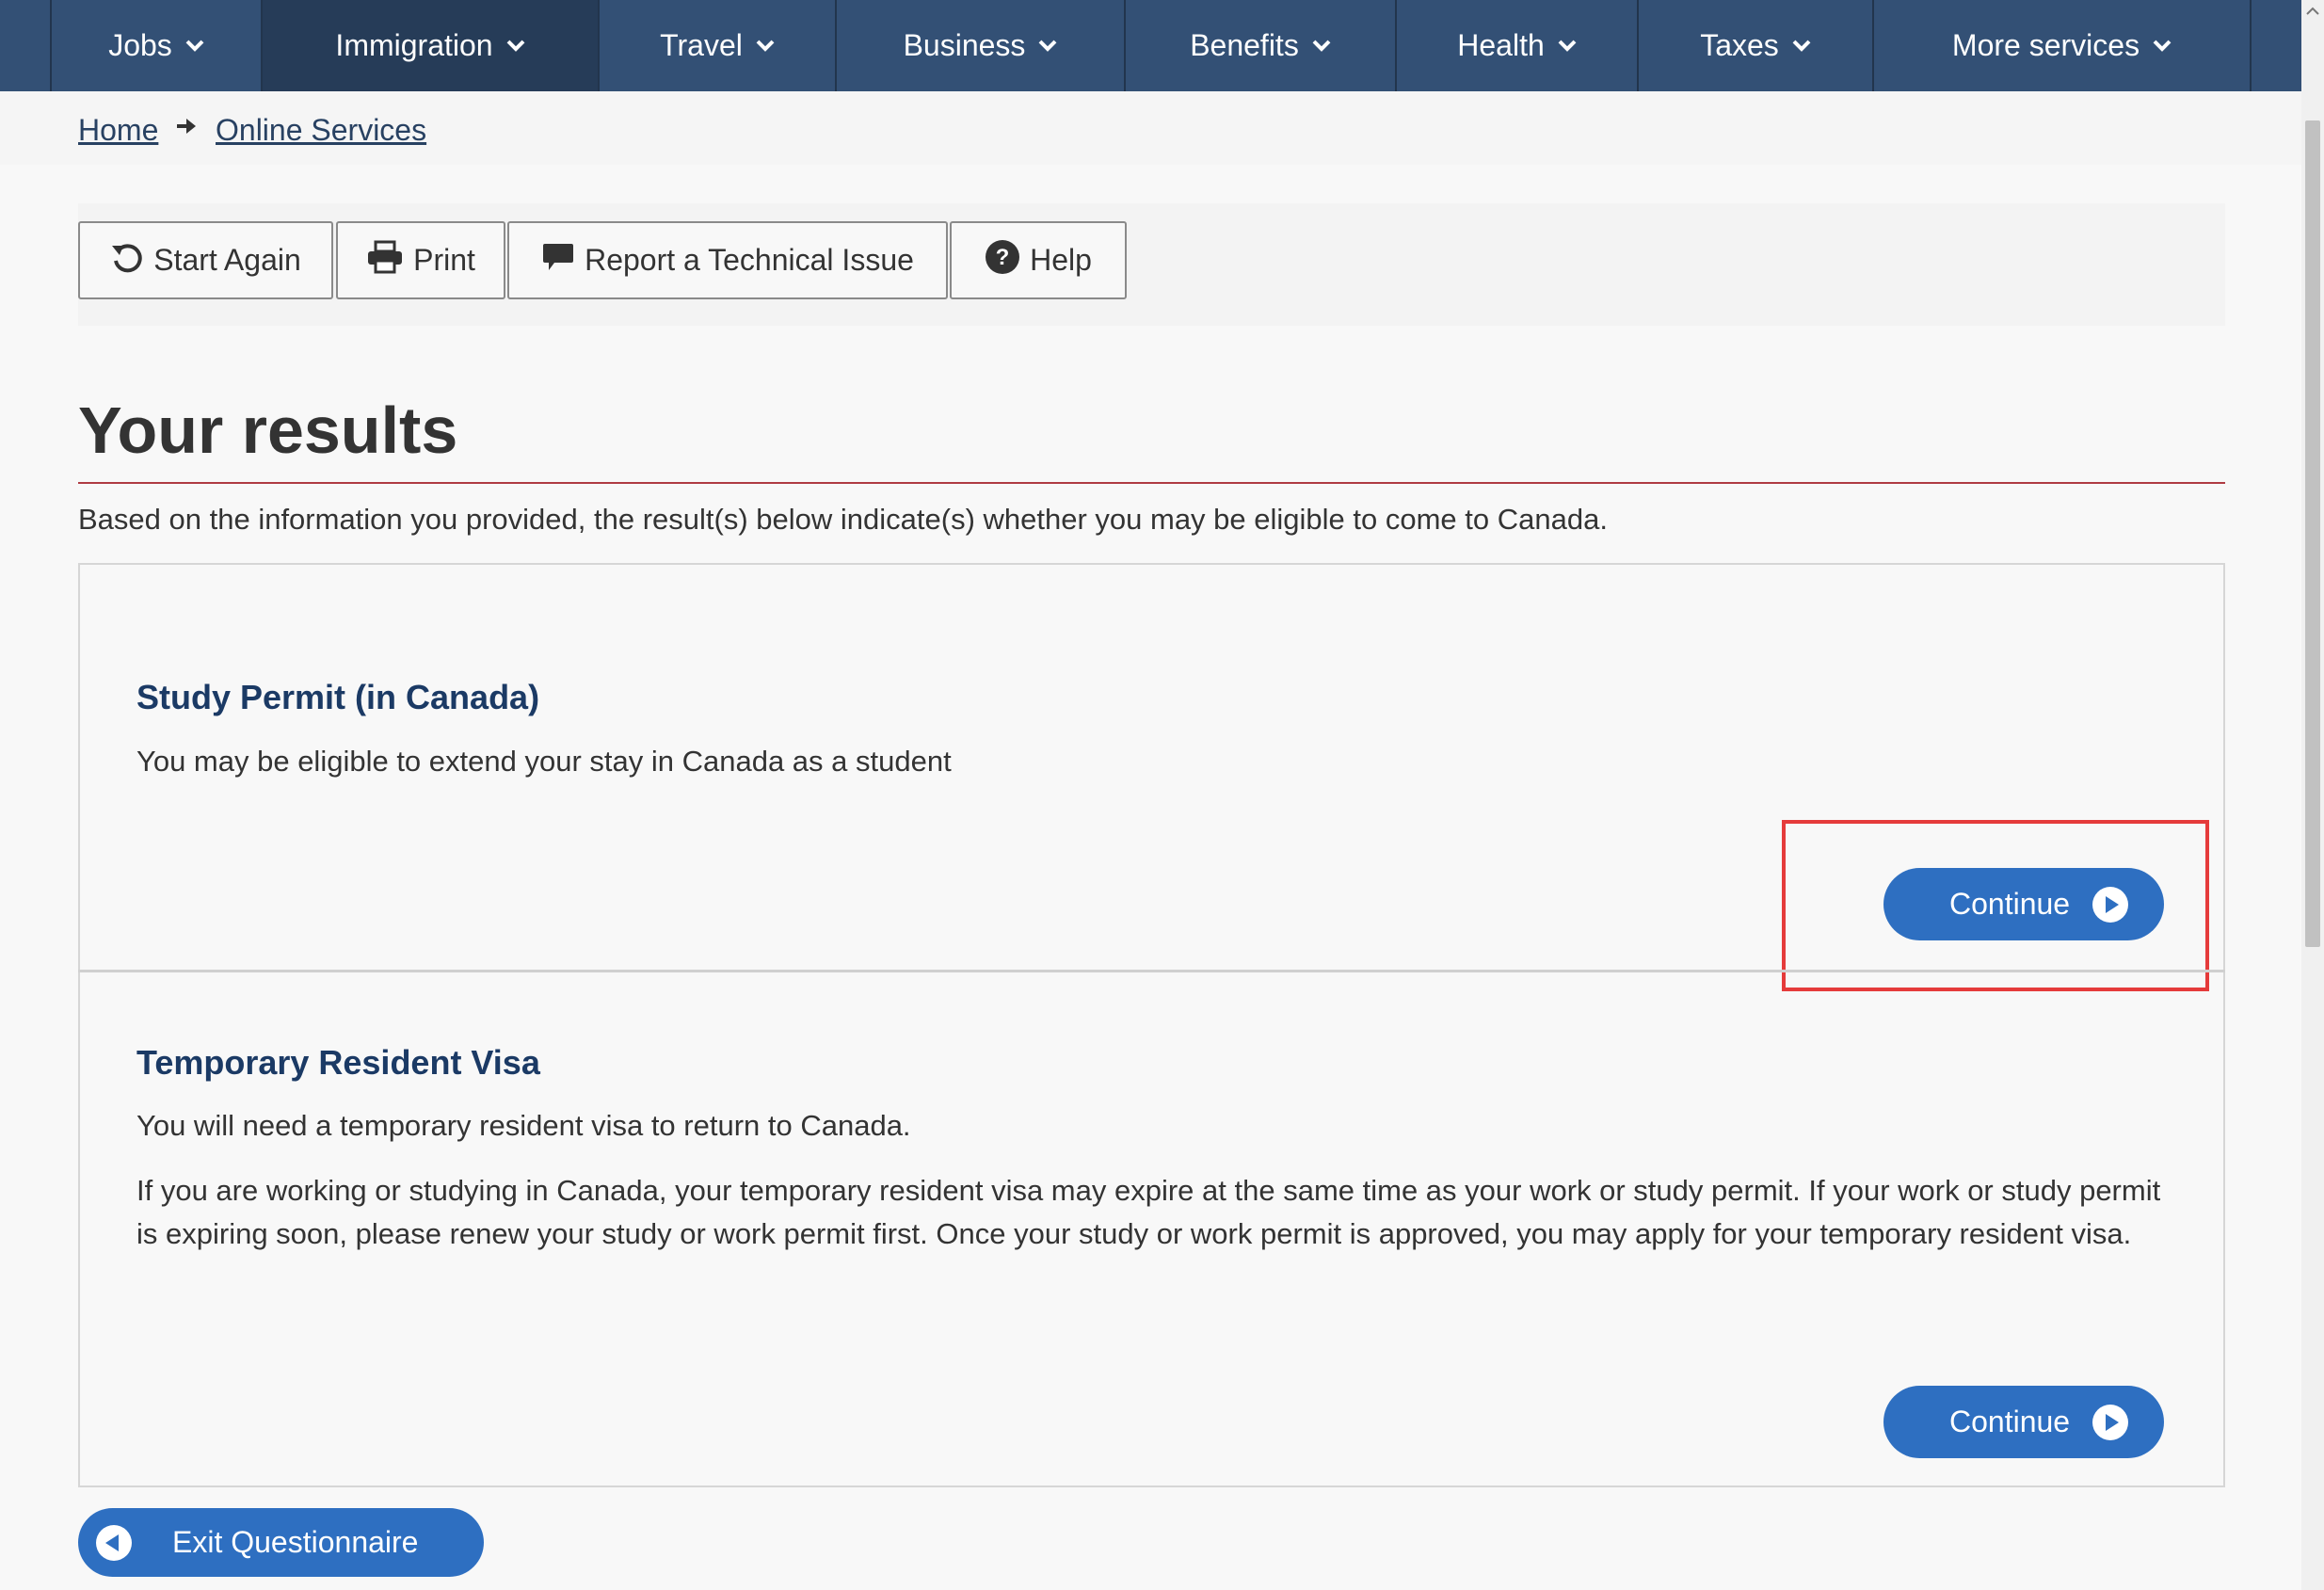 This screenshot has width=2324, height=1590. I want to click on print-button: Print, so click(420, 260).